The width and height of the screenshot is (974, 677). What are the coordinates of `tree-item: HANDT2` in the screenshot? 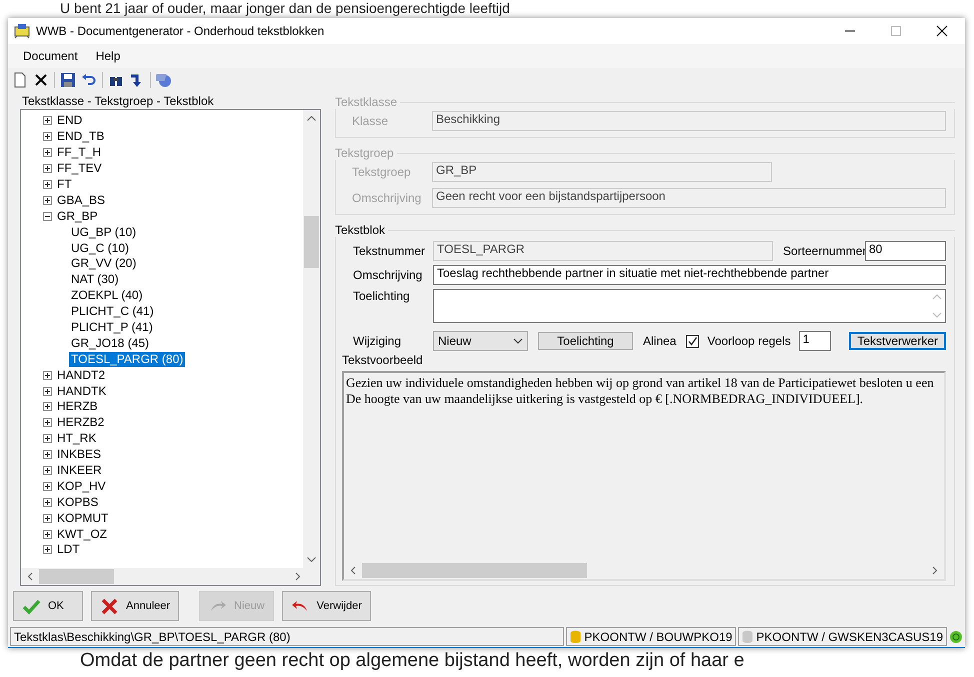 It's located at (81, 375).